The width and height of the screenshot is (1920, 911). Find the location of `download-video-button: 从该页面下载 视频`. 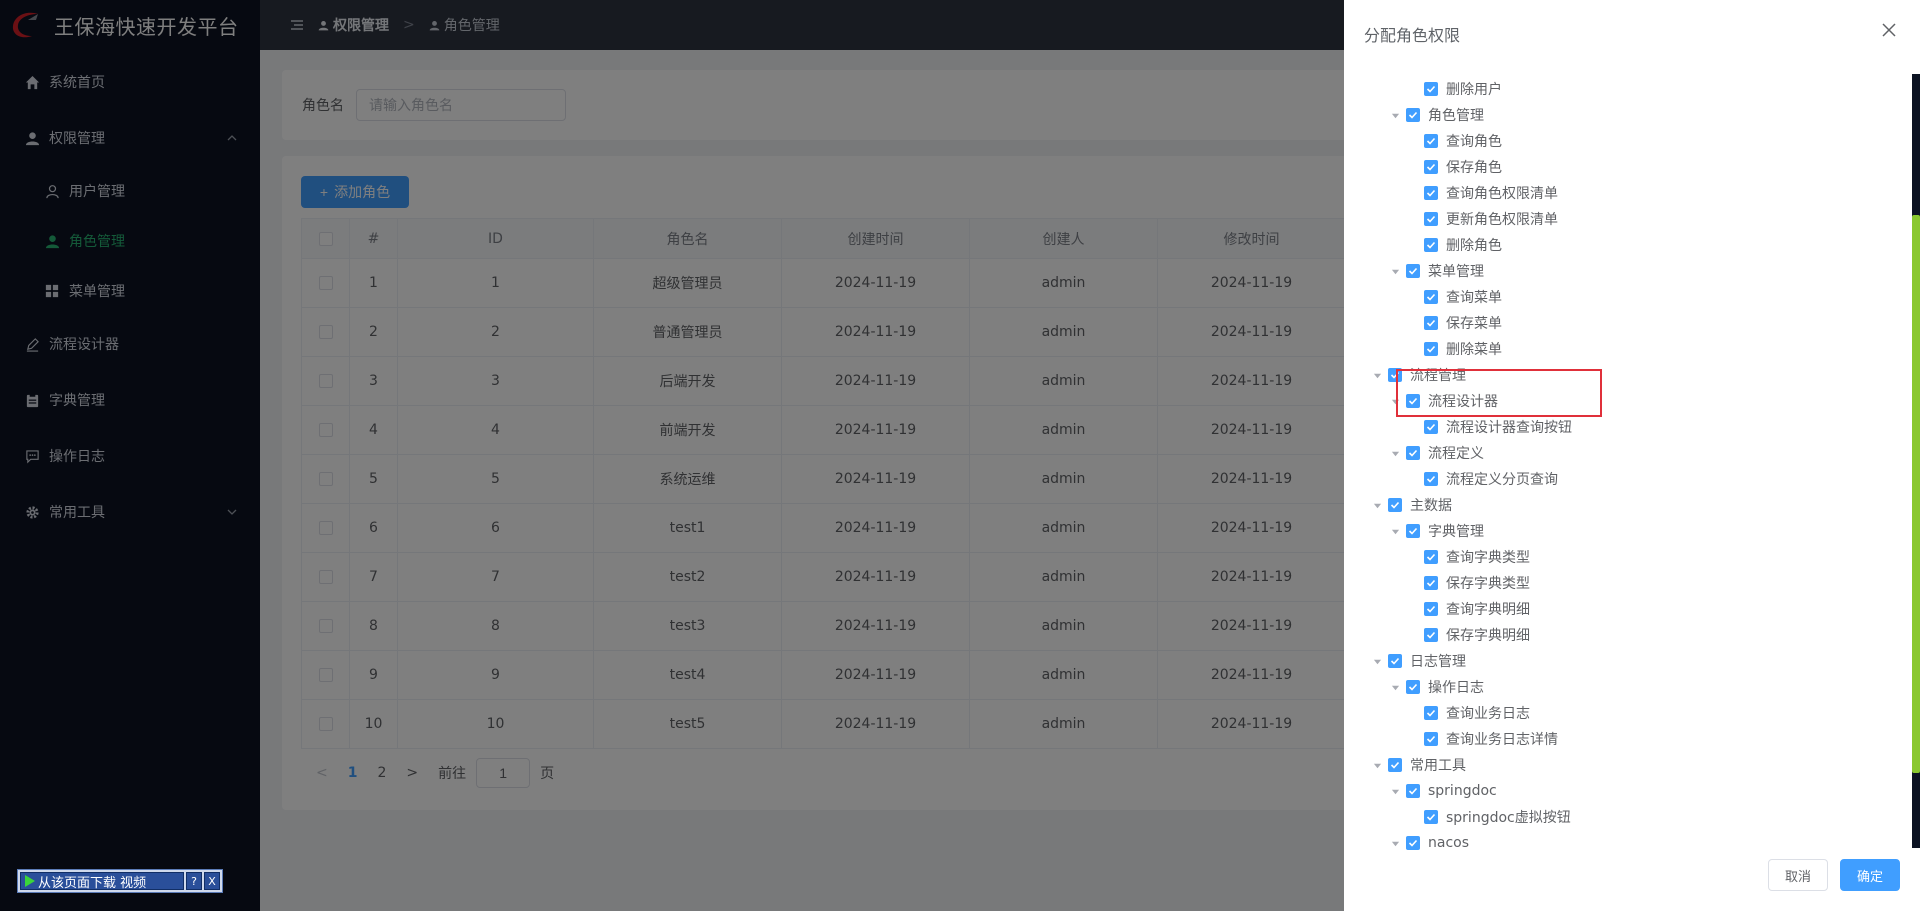

download-video-button: 从该页面下载 视频 is located at coordinates (102, 881).